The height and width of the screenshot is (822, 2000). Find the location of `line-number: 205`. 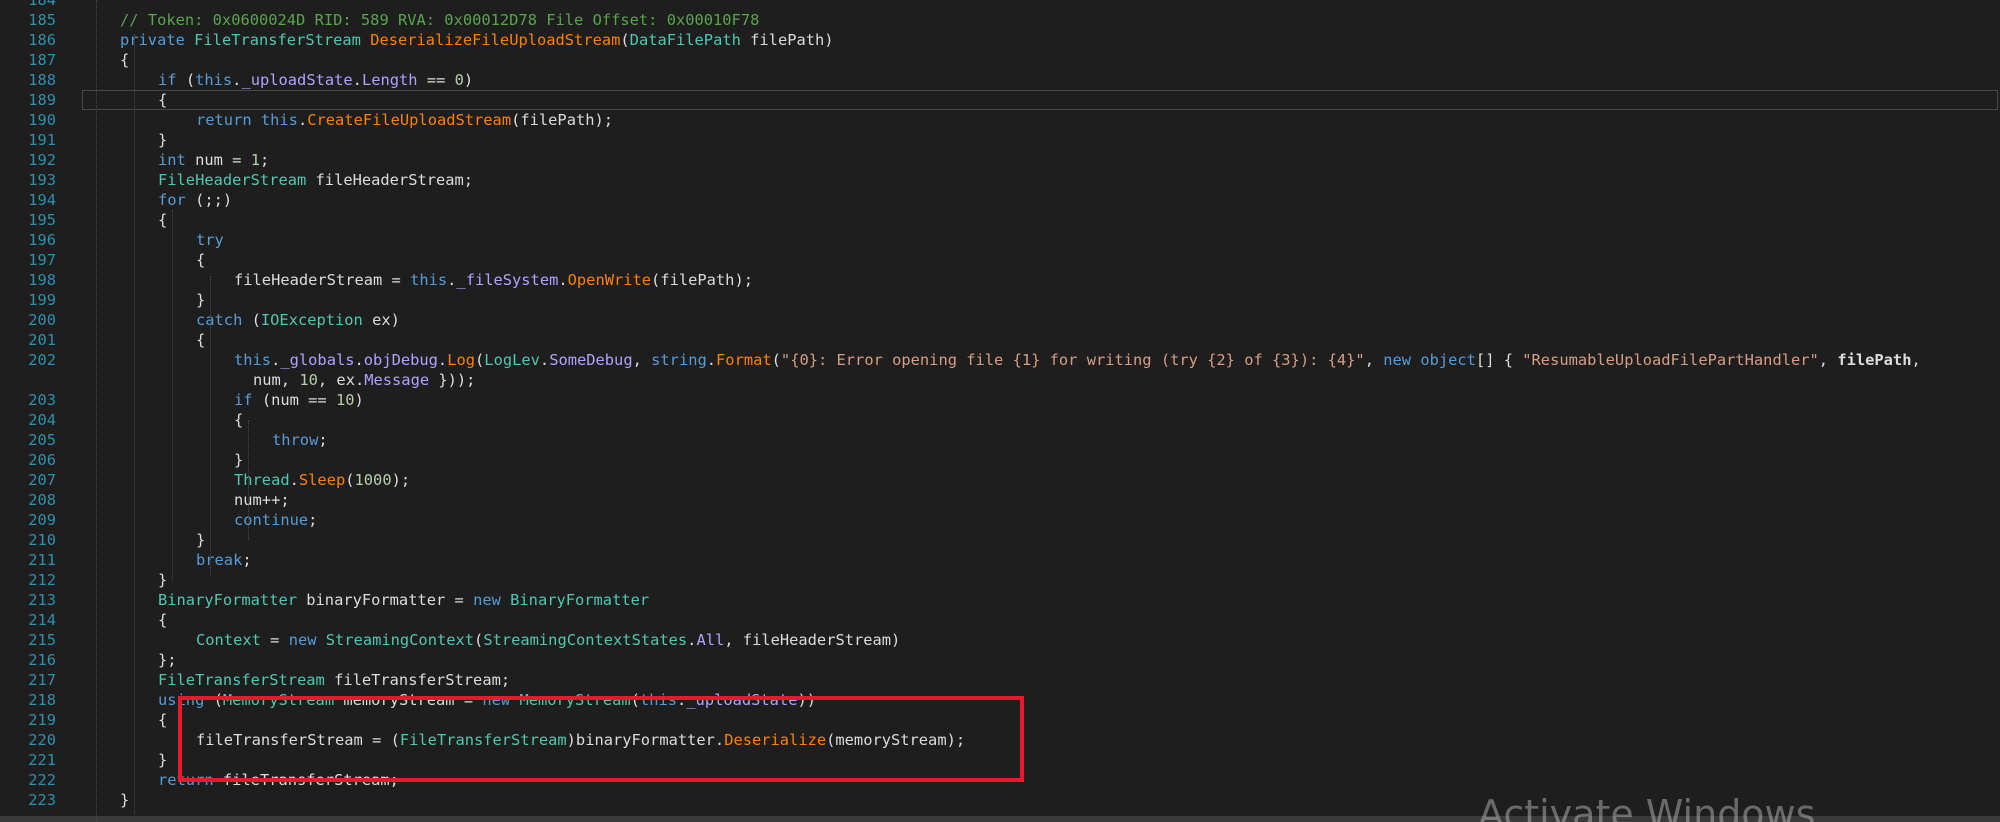

line-number: 205 is located at coordinates (42, 440).